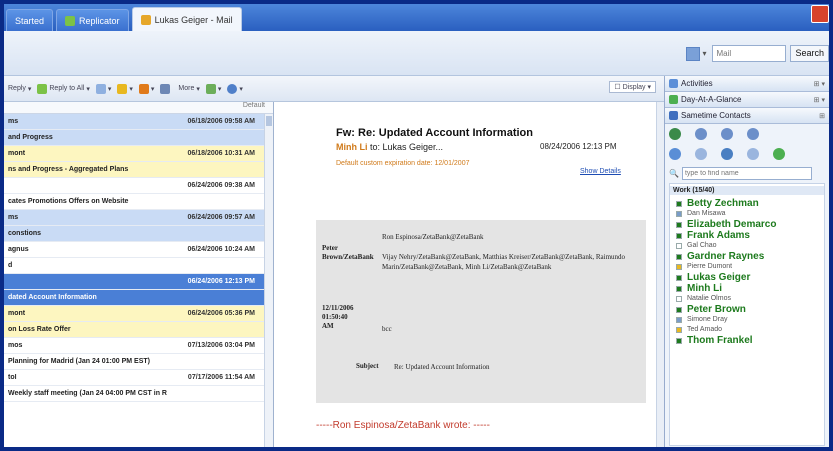 This screenshot has height=451, width=833. Describe the element at coordinates (747, 84) in the screenshot. I see `activities-header: Activities ⊞ ▾` at that location.